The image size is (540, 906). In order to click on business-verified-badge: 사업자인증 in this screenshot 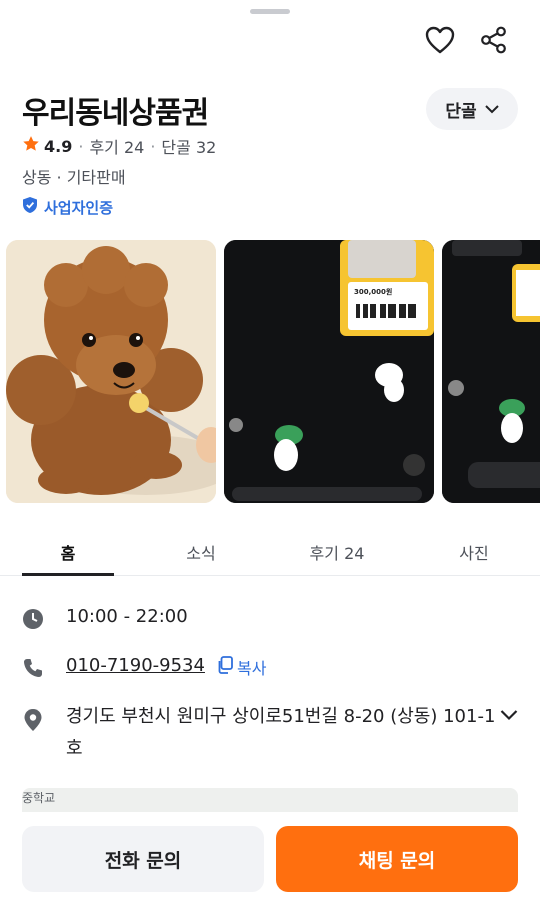, I will do `click(67, 207)`.